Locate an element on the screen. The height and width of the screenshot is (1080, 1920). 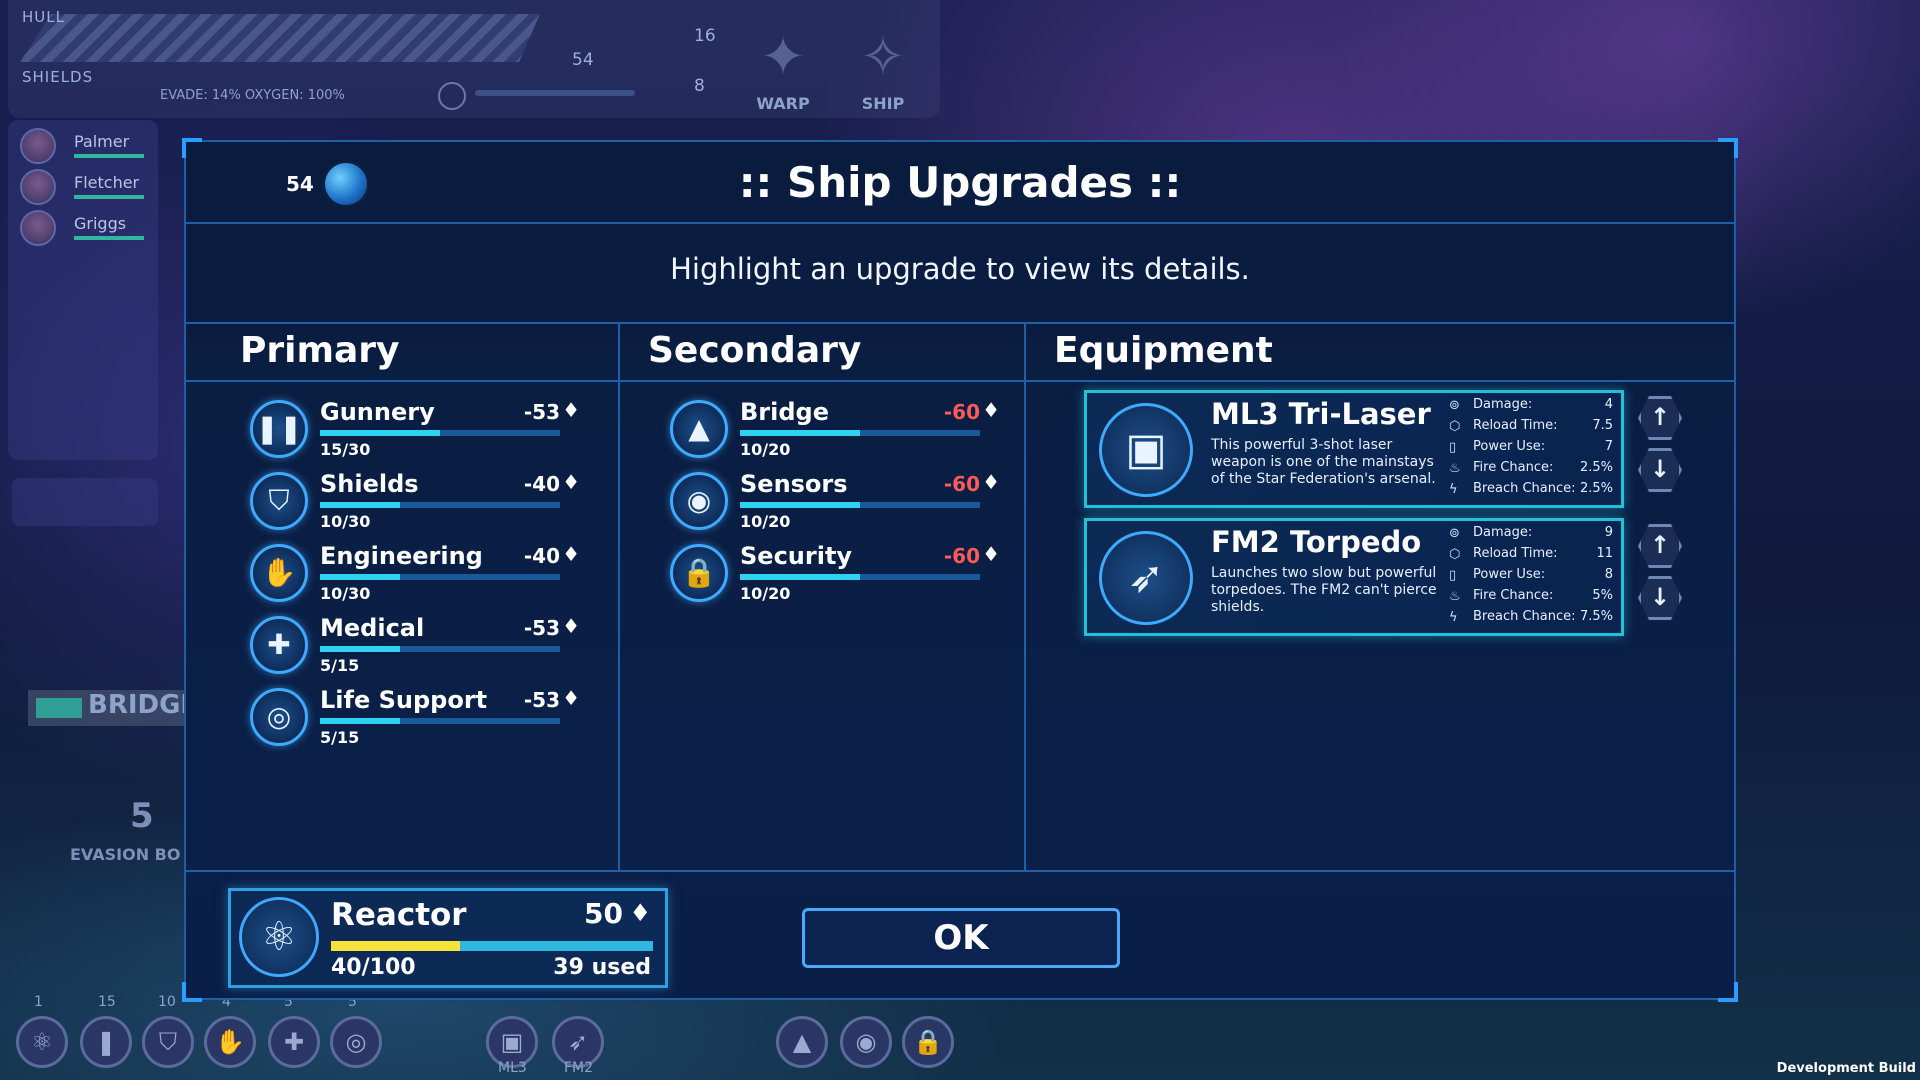
bridge-system-icon: ▲ is located at coordinates (802, 1042).